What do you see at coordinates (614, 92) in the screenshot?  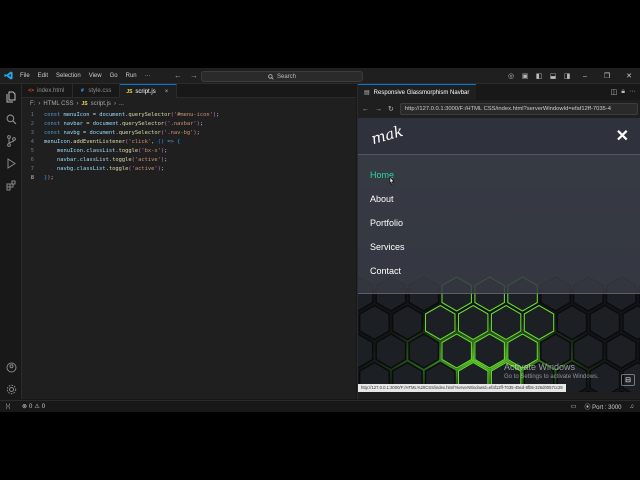 I see `split-editor-icon: ◫` at bounding box center [614, 92].